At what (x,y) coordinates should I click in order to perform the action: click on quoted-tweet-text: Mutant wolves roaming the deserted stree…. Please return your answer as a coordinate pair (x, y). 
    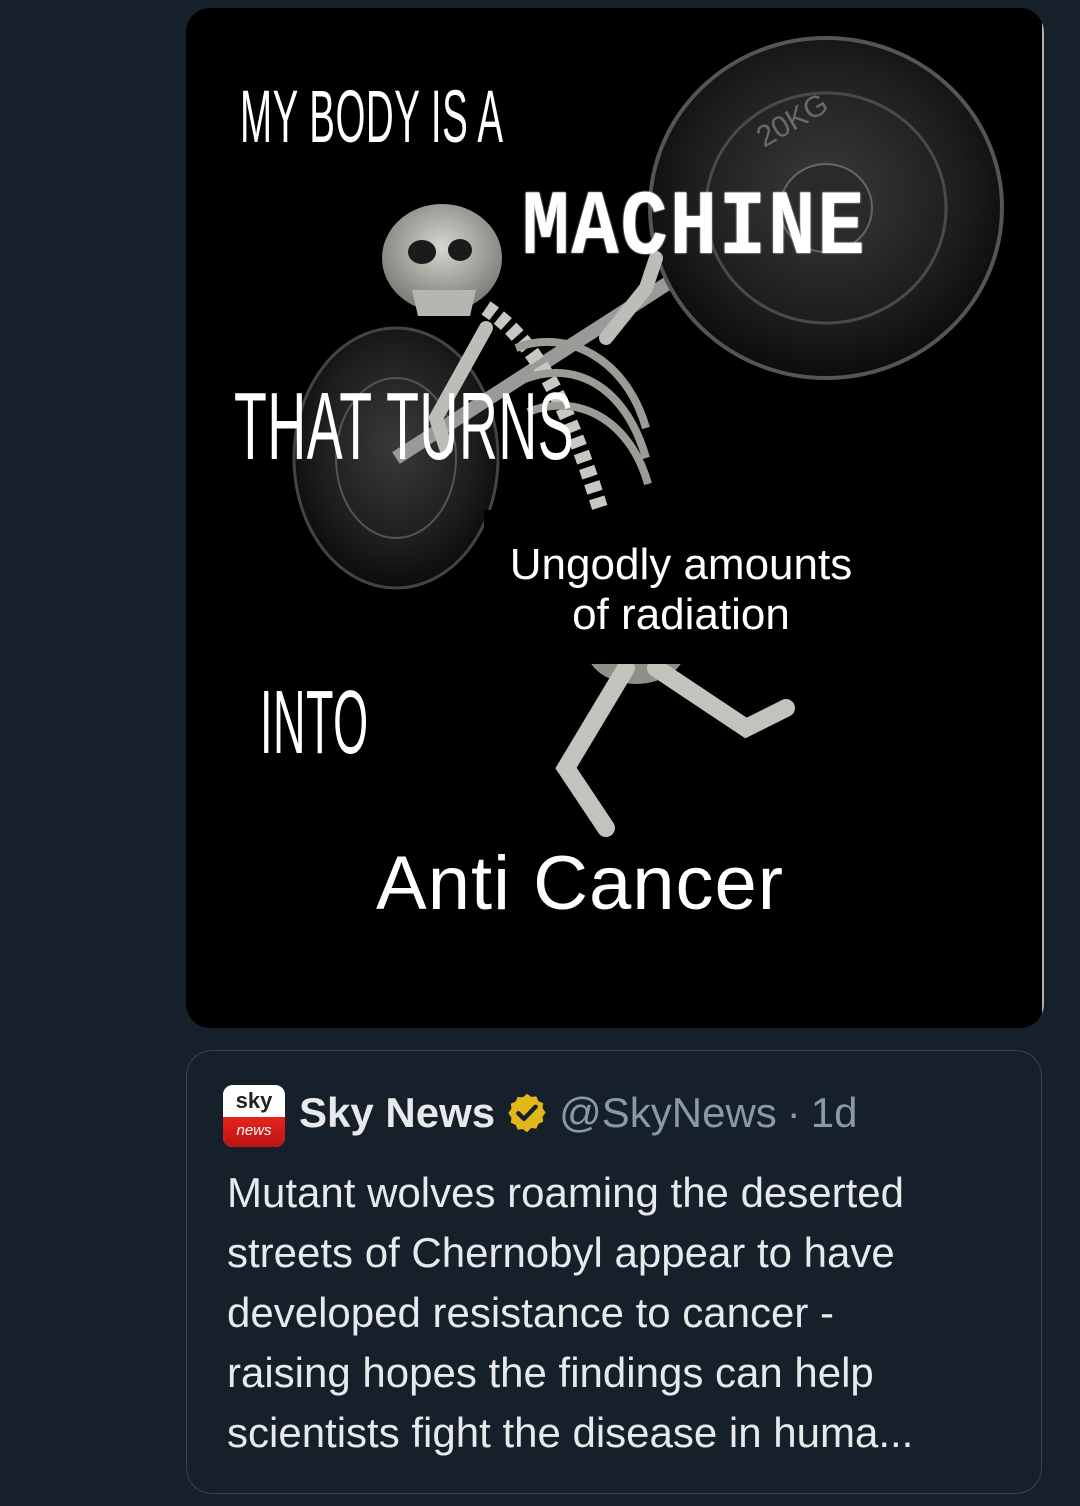
    Looking at the image, I should click on (622, 1313).